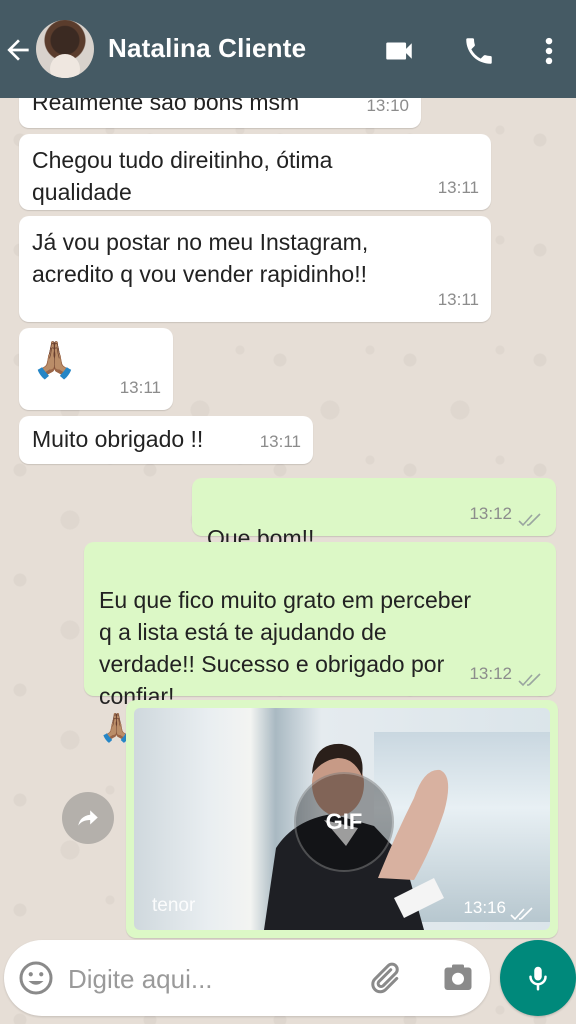  What do you see at coordinates (479, 51) in the screenshot?
I see `phone-icon` at bounding box center [479, 51].